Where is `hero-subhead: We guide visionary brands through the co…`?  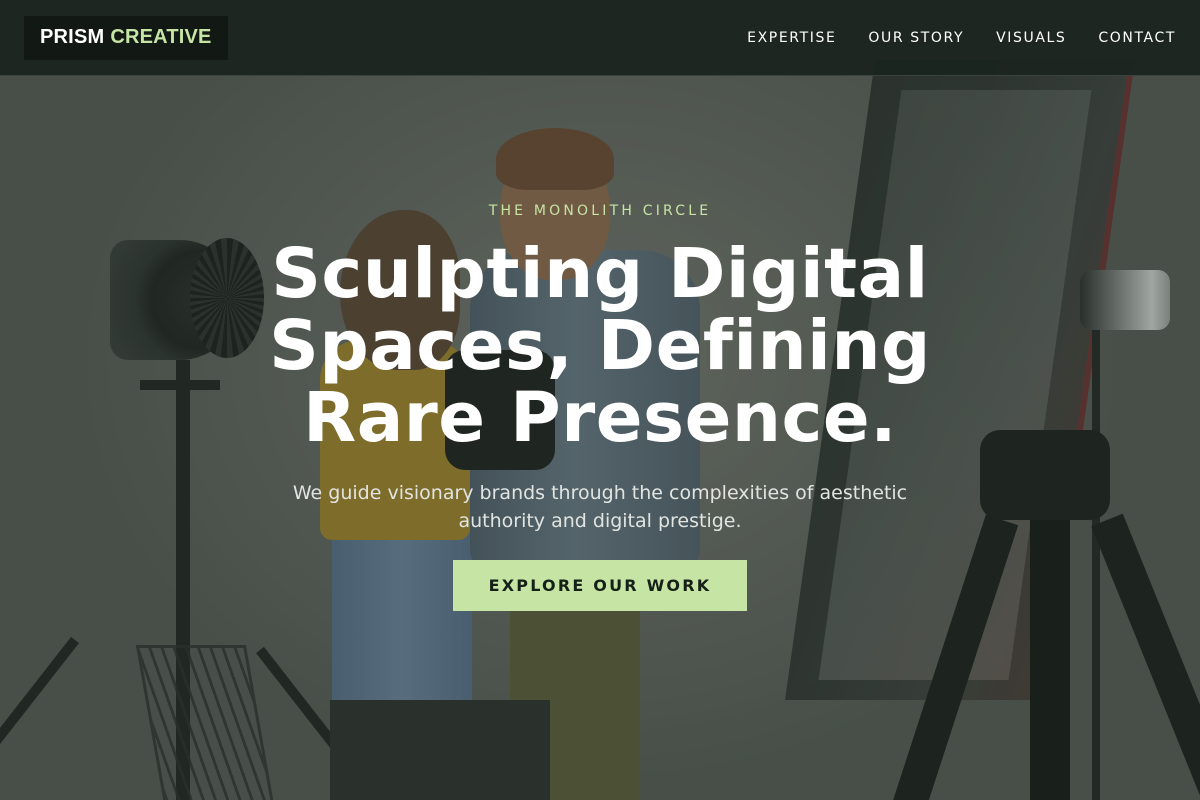 hero-subhead: We guide visionary brands through the co… is located at coordinates (600, 507).